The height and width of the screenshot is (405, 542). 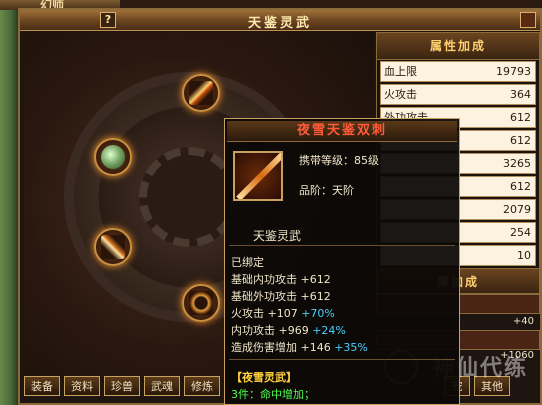 I want to click on double-dagger-icon, so click(x=258, y=176).